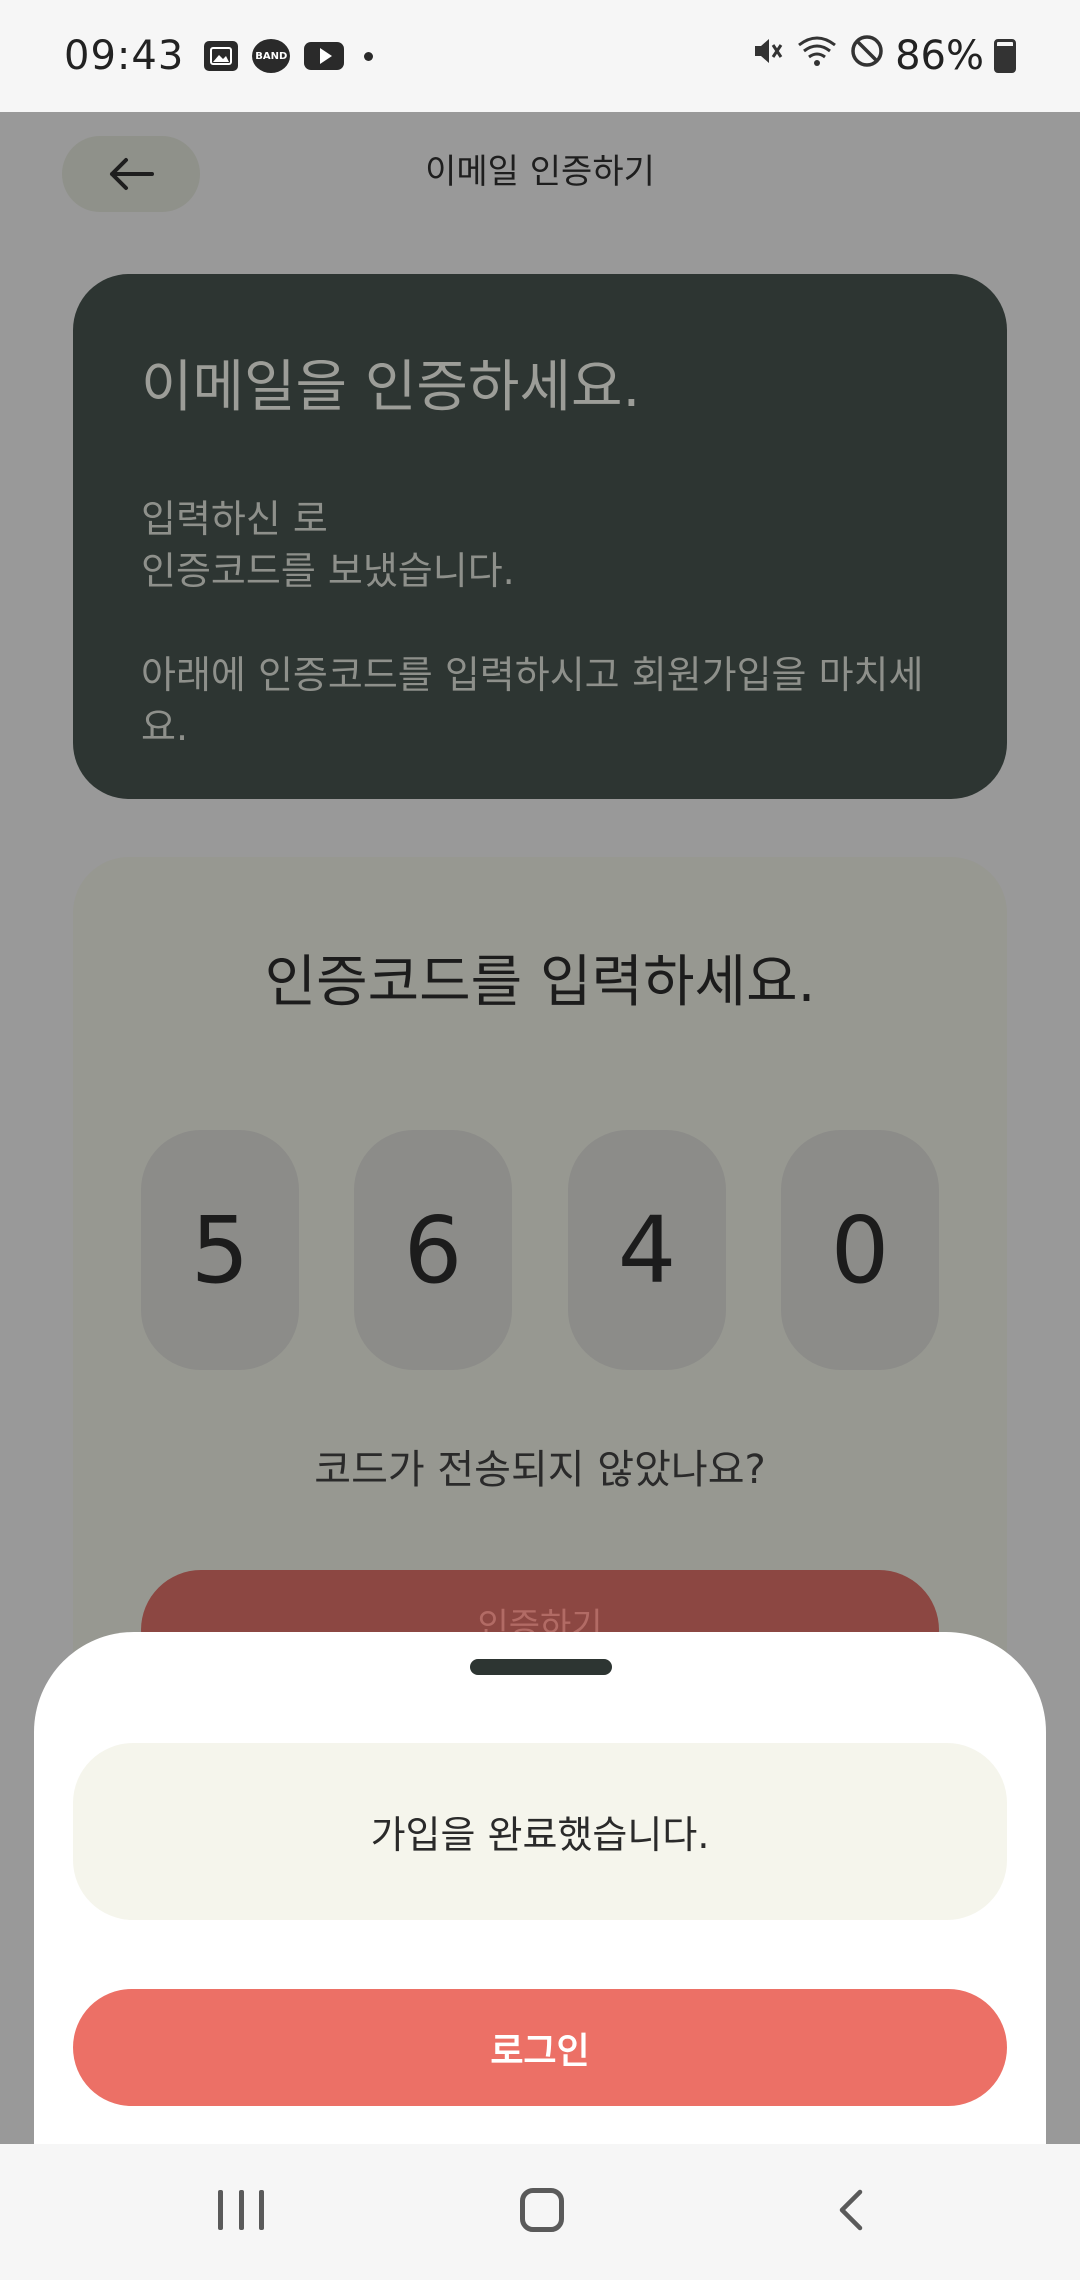 Image resolution: width=1080 pixels, height=2280 pixels. Describe the element at coordinates (540, 982) in the screenshot. I see `code-title: 인증코드를 입력하세요.` at that location.